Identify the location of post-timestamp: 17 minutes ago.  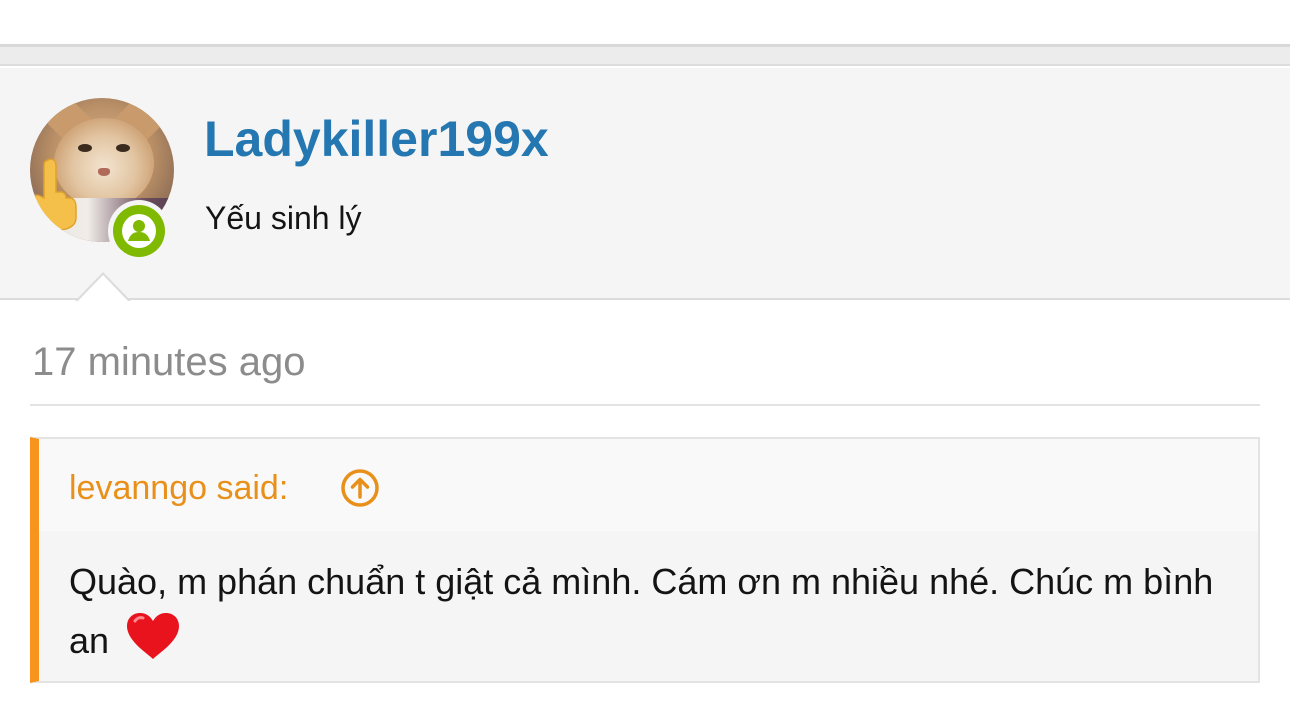
(169, 362).